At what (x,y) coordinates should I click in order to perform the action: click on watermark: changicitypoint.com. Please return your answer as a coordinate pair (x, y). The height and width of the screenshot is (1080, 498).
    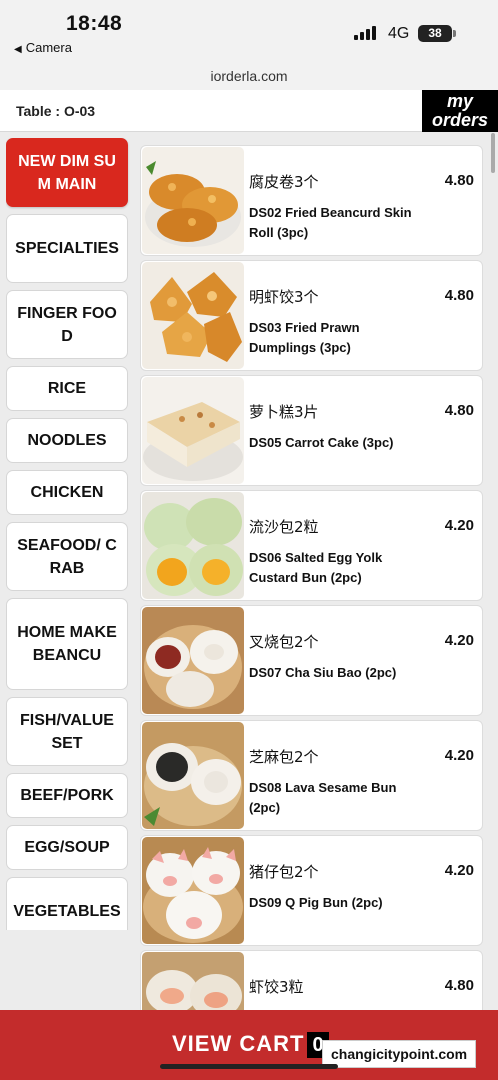
    Looking at the image, I should click on (399, 1054).